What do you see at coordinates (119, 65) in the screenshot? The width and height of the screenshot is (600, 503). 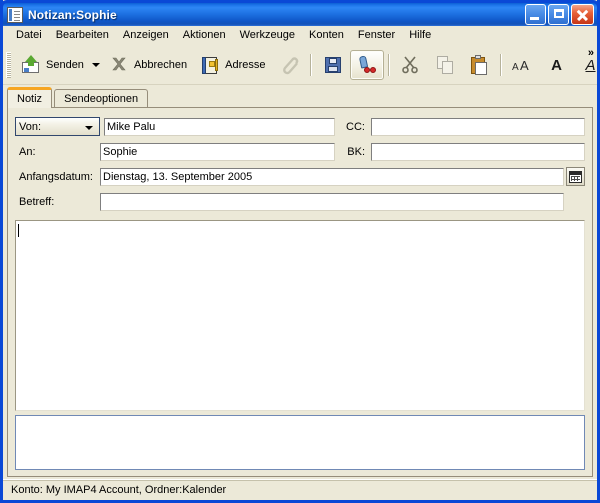 I see `cancel-x-icon` at bounding box center [119, 65].